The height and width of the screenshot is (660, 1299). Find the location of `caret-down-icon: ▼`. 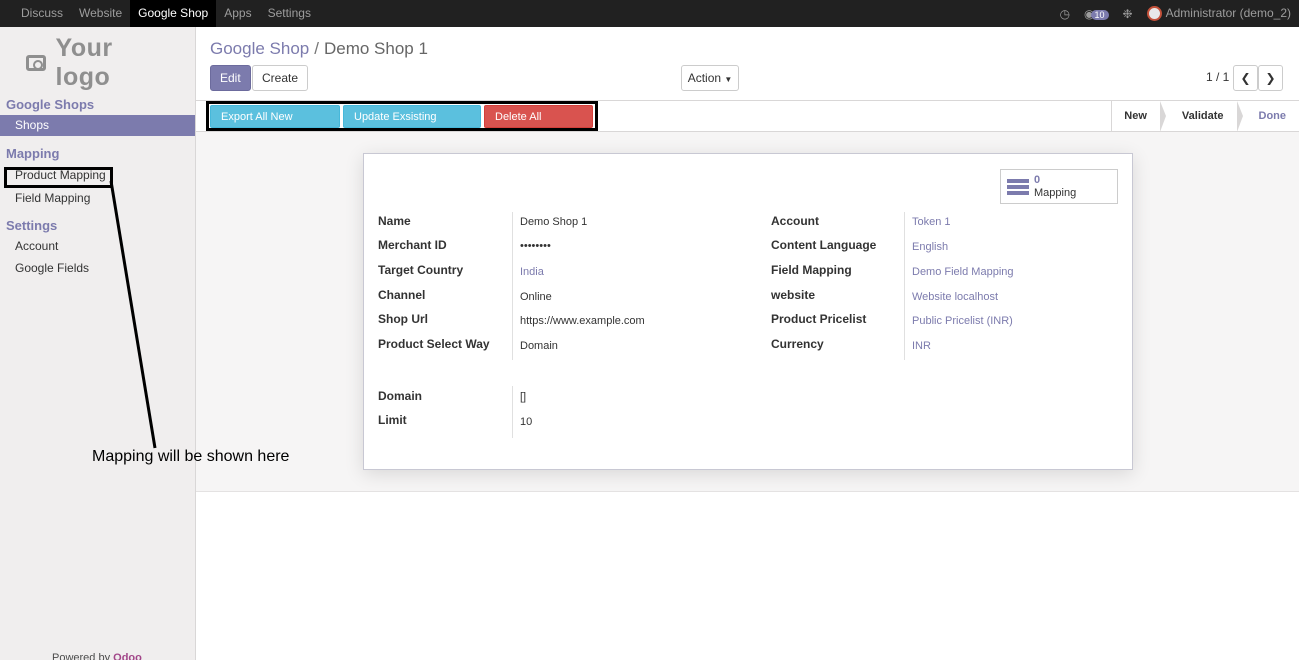

caret-down-icon: ▼ is located at coordinates (728, 79).